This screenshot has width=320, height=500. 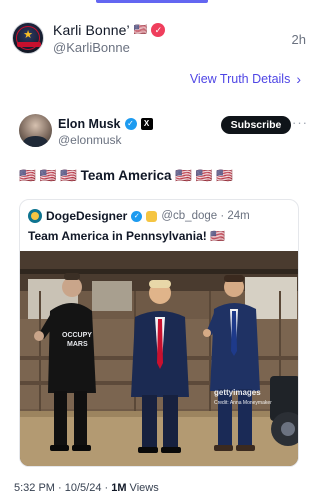 I want to click on x-author-avatar, so click(x=35, y=130).